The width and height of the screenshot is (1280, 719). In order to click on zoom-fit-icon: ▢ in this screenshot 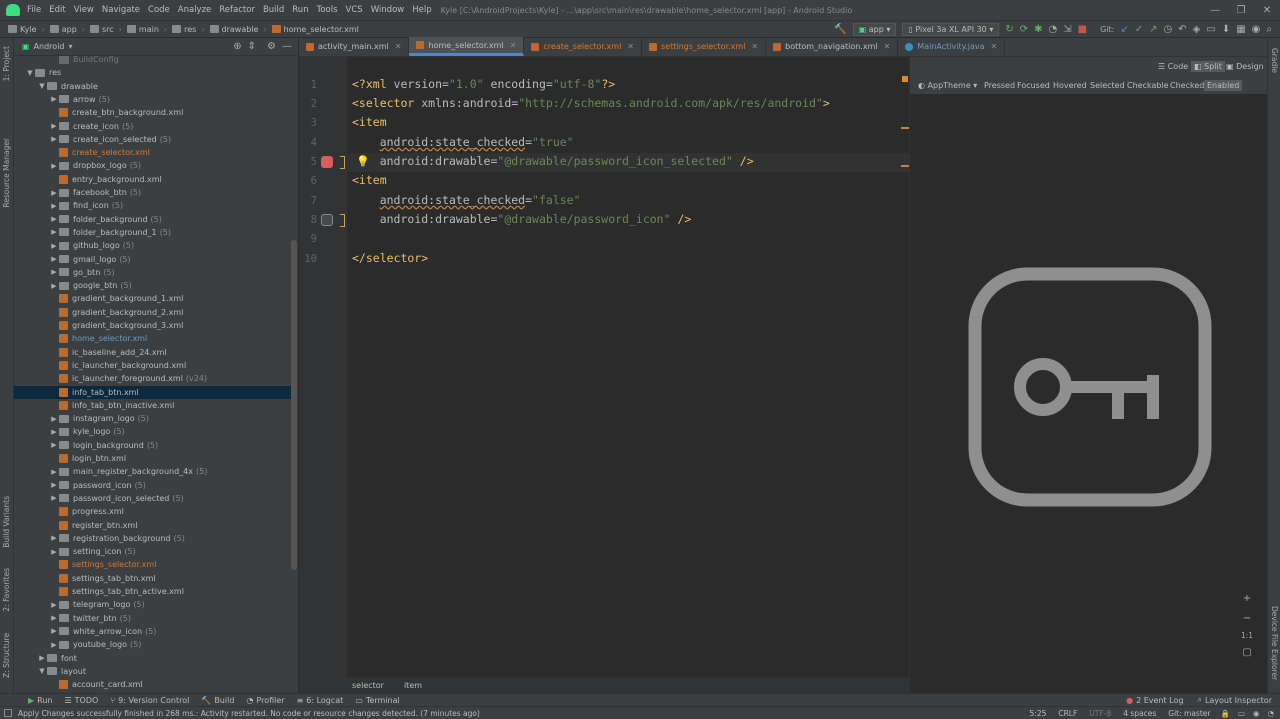, I will do `click(1247, 652)`.